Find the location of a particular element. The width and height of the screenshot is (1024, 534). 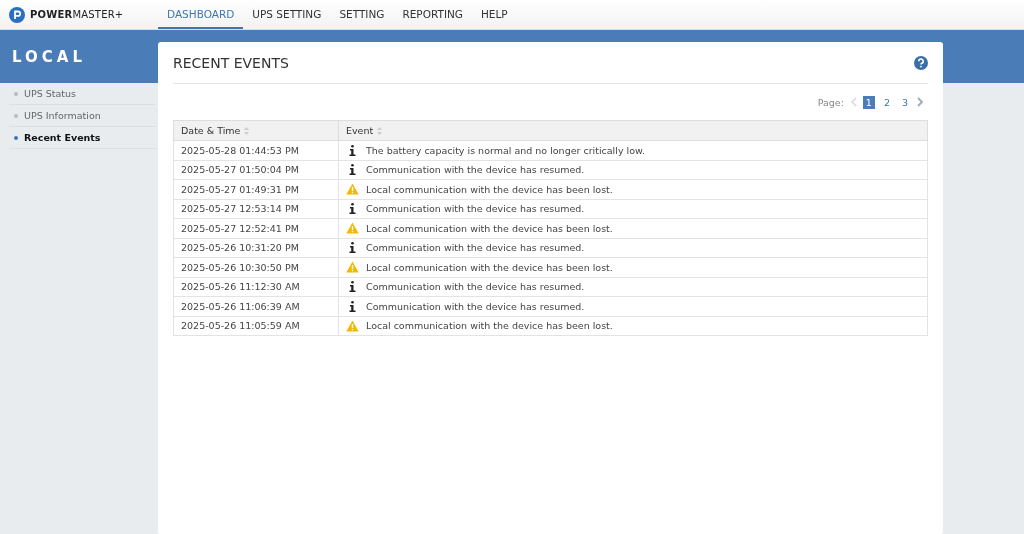

panel-title: RECENT EVENTS is located at coordinates (231, 62).